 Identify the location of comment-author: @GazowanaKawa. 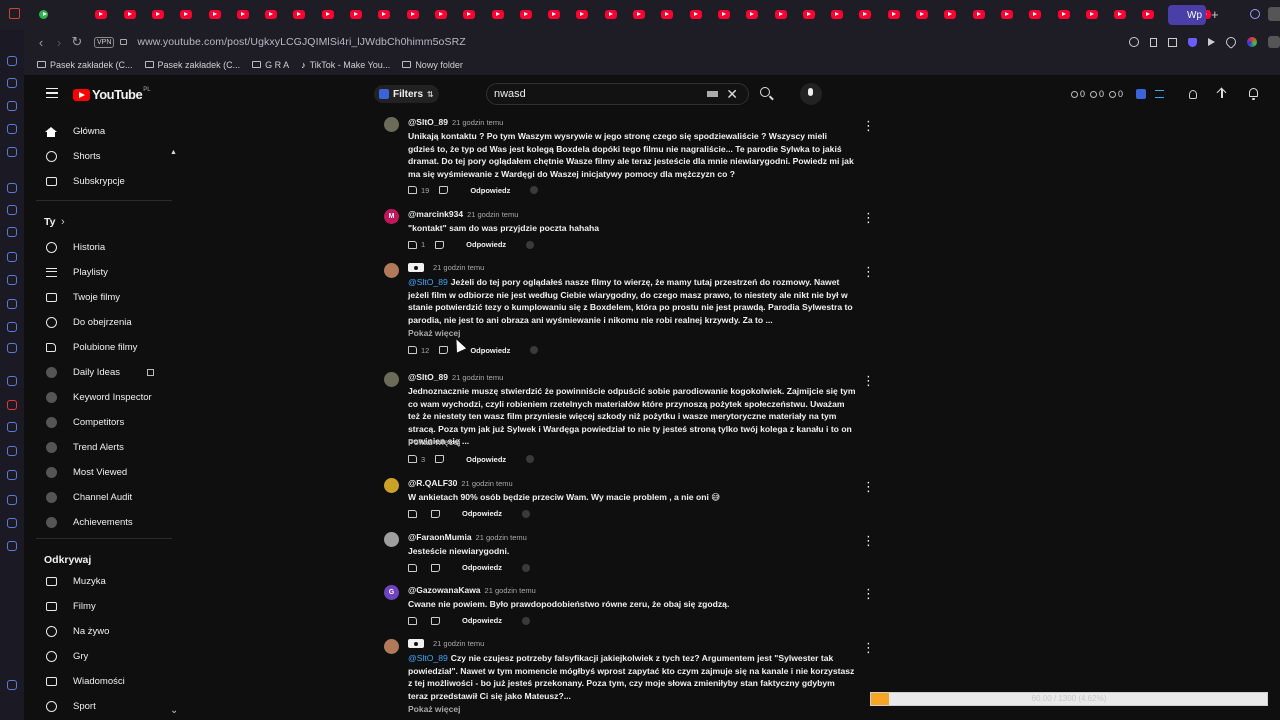
(444, 590).